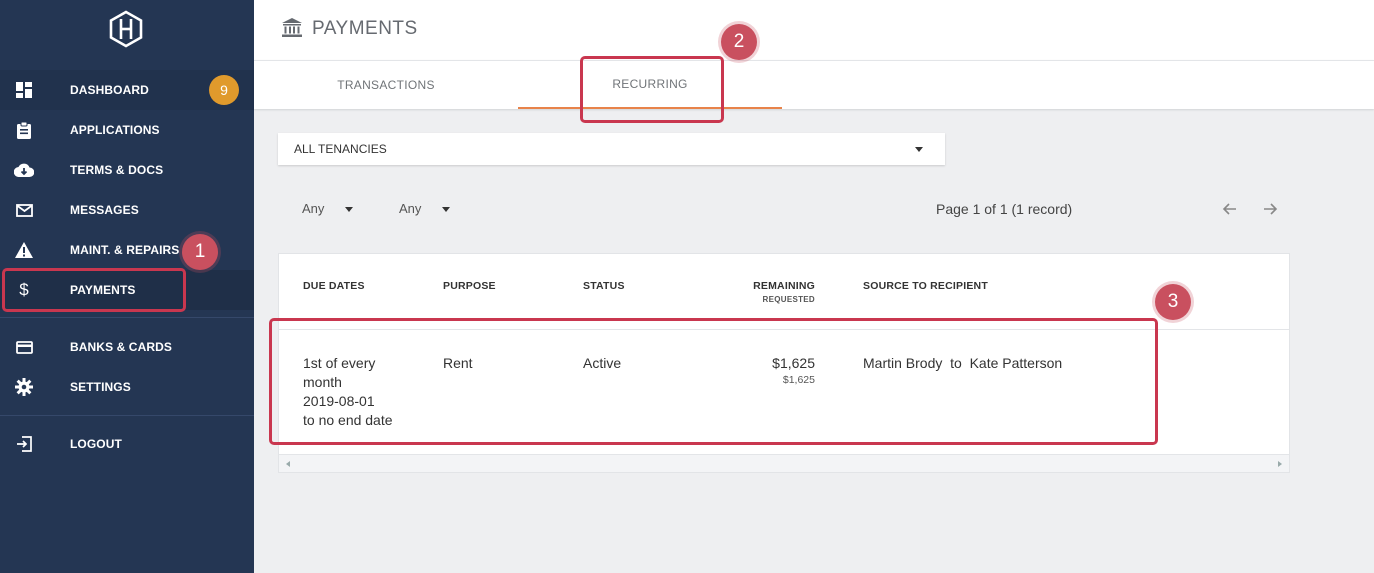 Image resolution: width=1374 pixels, height=573 pixels. I want to click on sidebar-item-settings: SETTINGS, so click(127, 387).